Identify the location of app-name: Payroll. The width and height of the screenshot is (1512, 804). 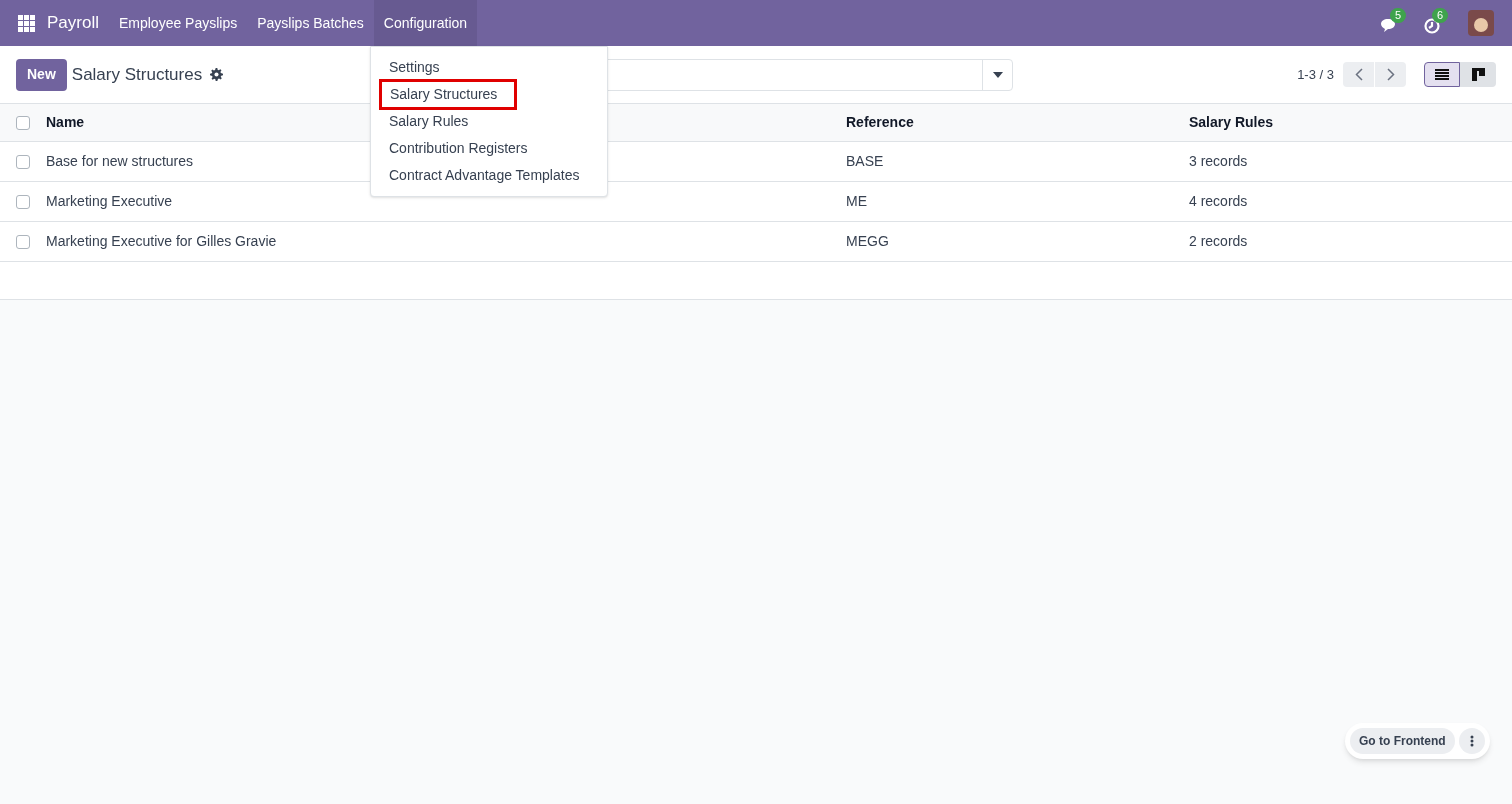
(73, 23).